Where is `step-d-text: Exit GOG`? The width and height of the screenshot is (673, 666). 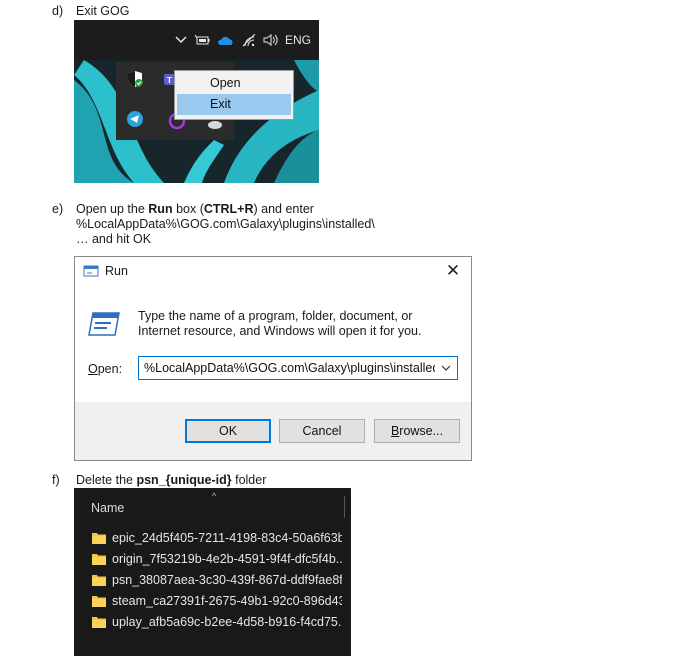
step-d-text: Exit GOG is located at coordinates (103, 11).